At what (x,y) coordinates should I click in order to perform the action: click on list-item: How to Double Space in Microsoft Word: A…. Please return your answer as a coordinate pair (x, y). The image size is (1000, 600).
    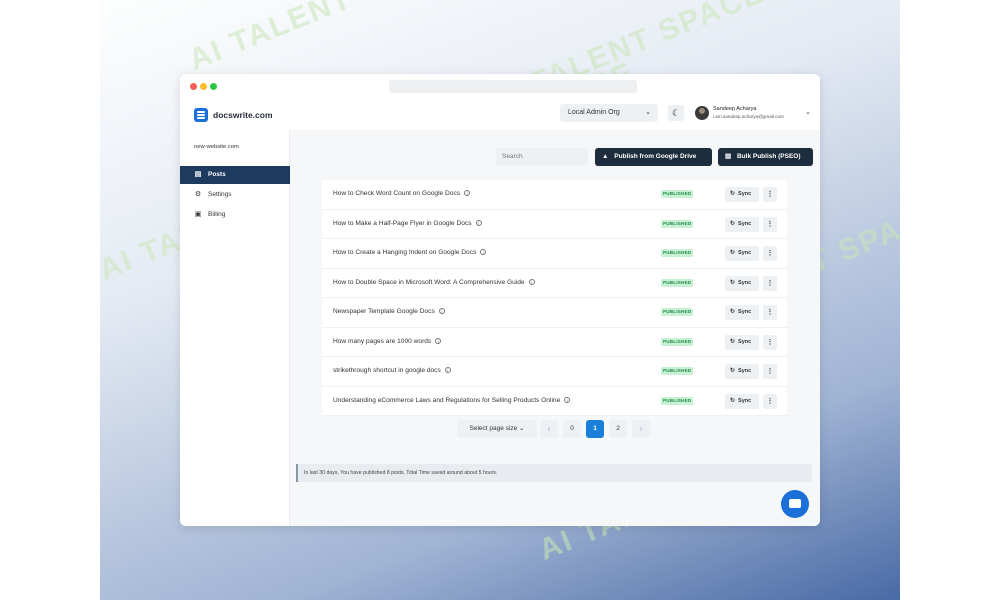
    Looking at the image, I should click on (554, 283).